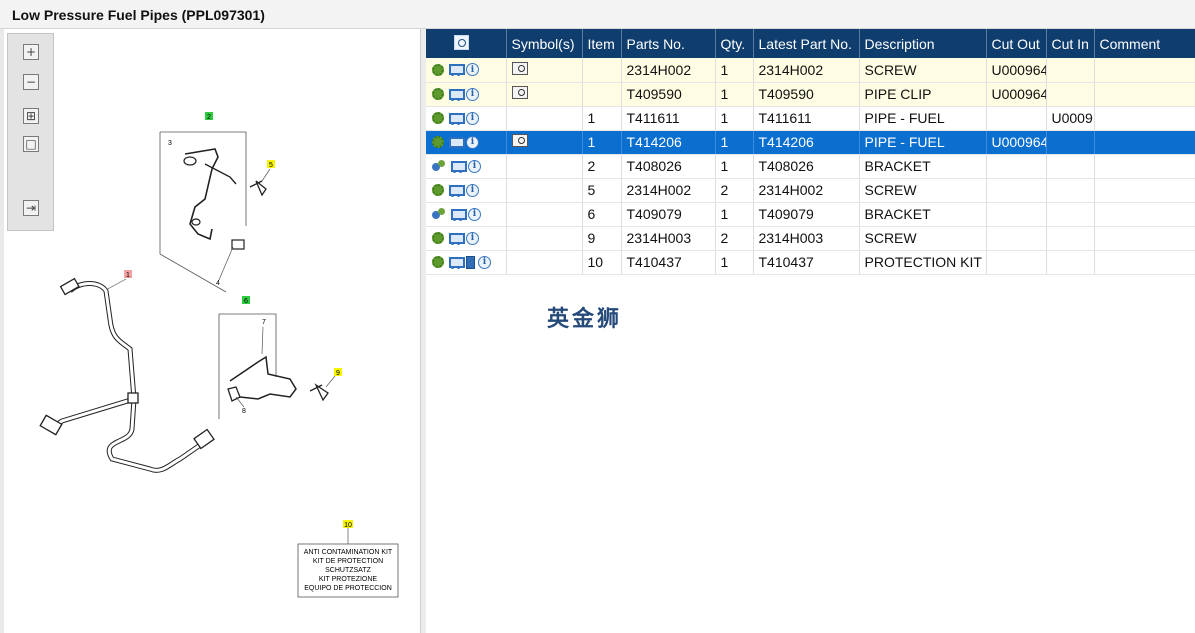  Describe the element at coordinates (668, 262) in the screenshot. I see `cell-parts-no: T410437` at that location.